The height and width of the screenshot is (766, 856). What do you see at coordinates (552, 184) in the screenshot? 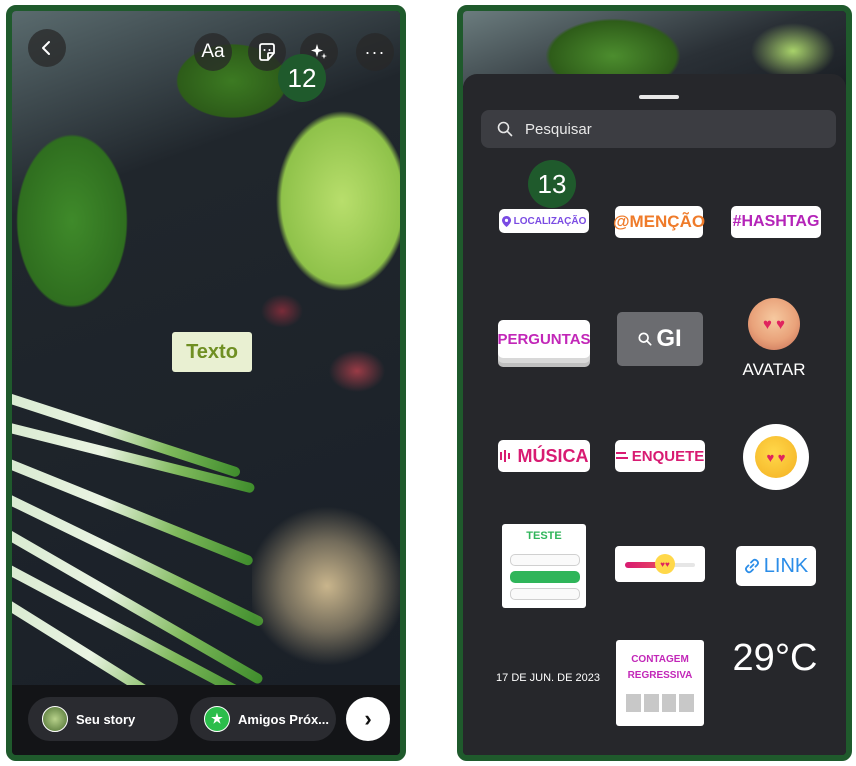
I see `step-badge: 13` at bounding box center [552, 184].